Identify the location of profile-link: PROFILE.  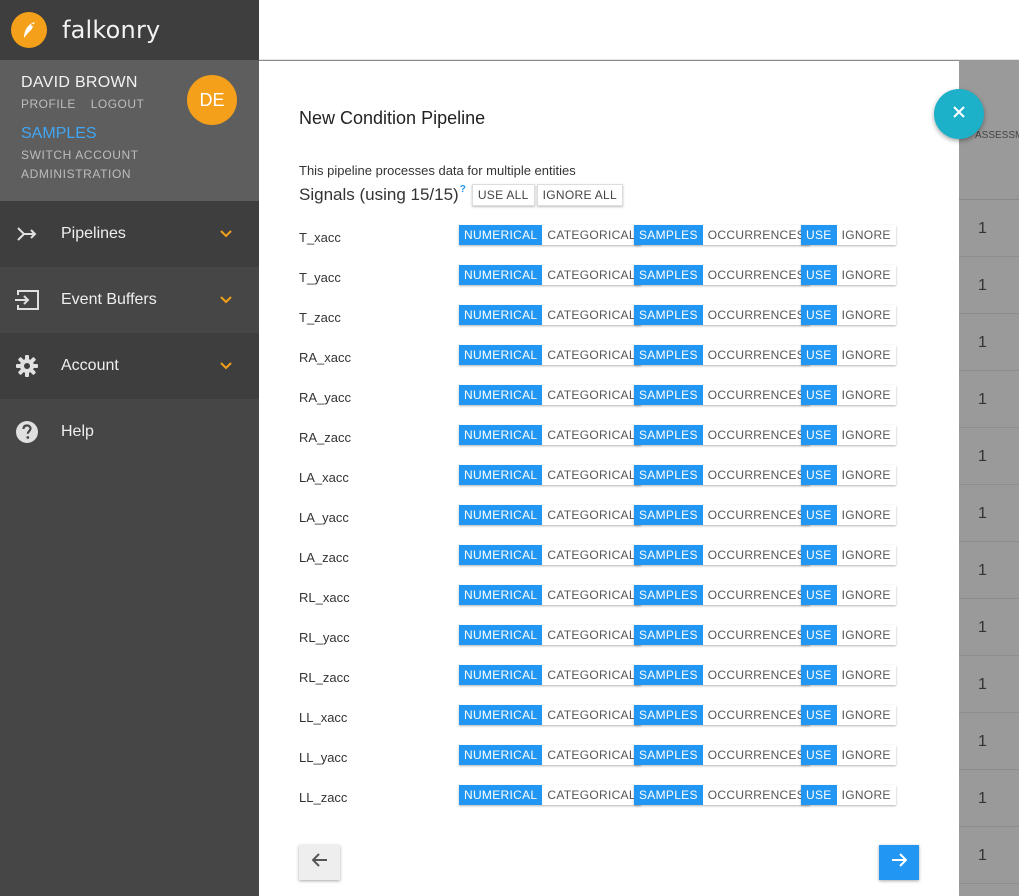
(48, 104).